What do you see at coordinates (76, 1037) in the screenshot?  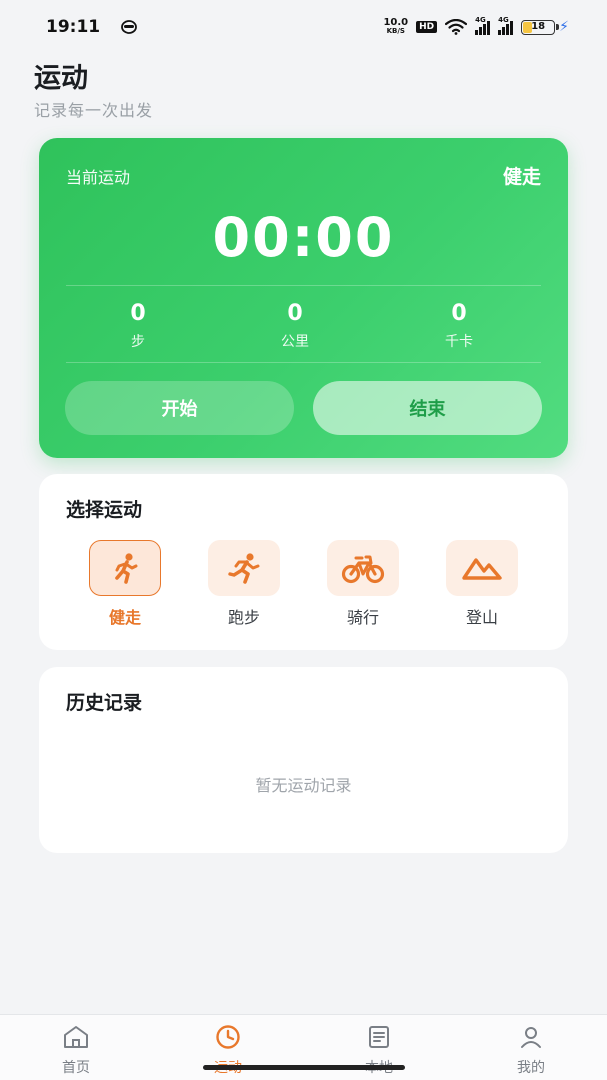 I see `home-icon` at bounding box center [76, 1037].